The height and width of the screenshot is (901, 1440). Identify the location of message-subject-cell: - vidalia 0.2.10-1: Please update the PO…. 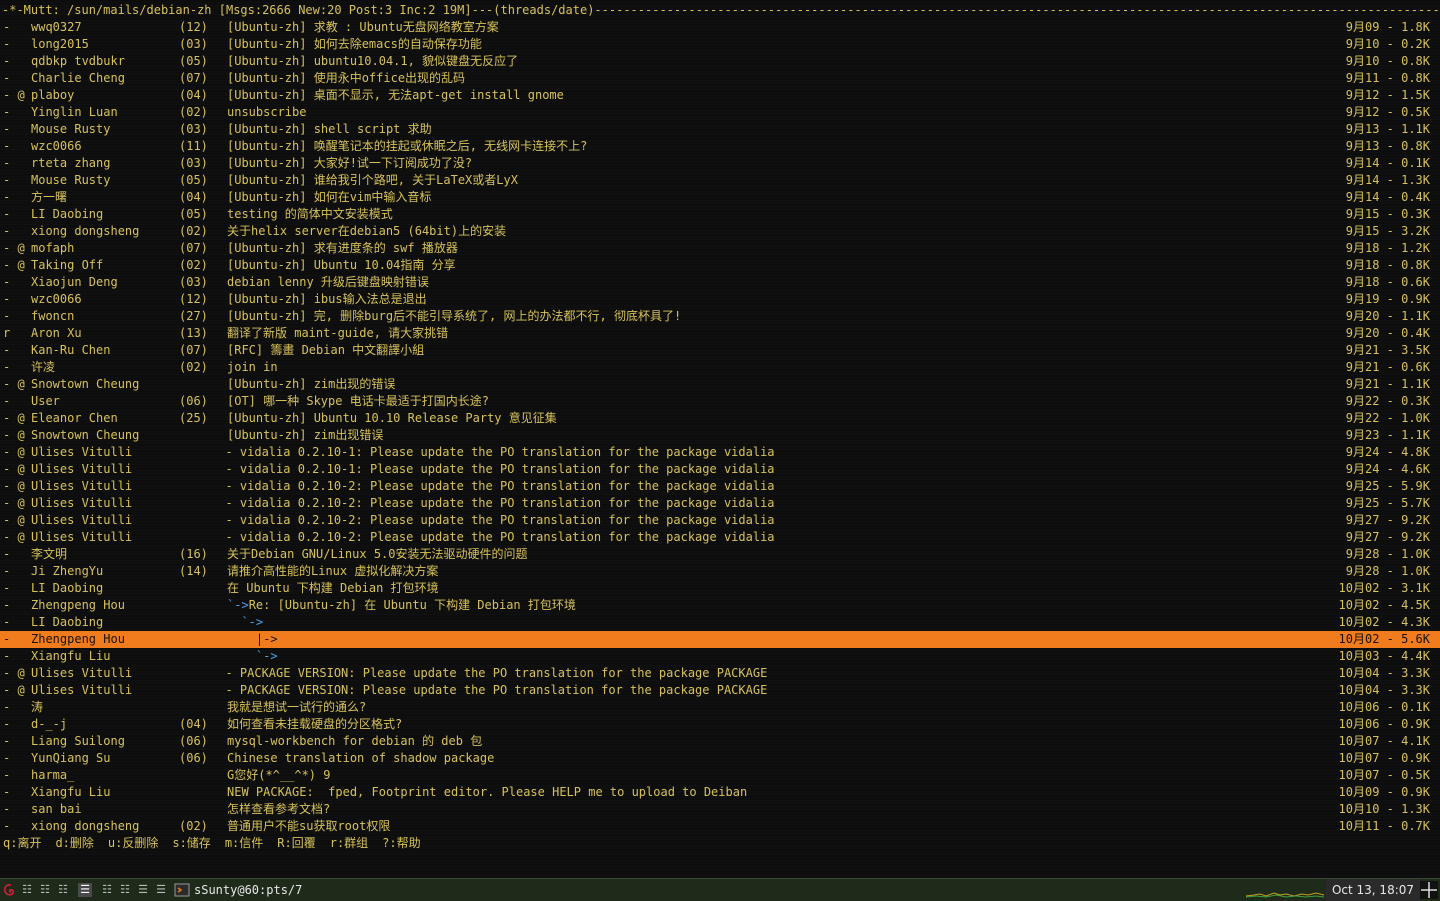
(492, 452).